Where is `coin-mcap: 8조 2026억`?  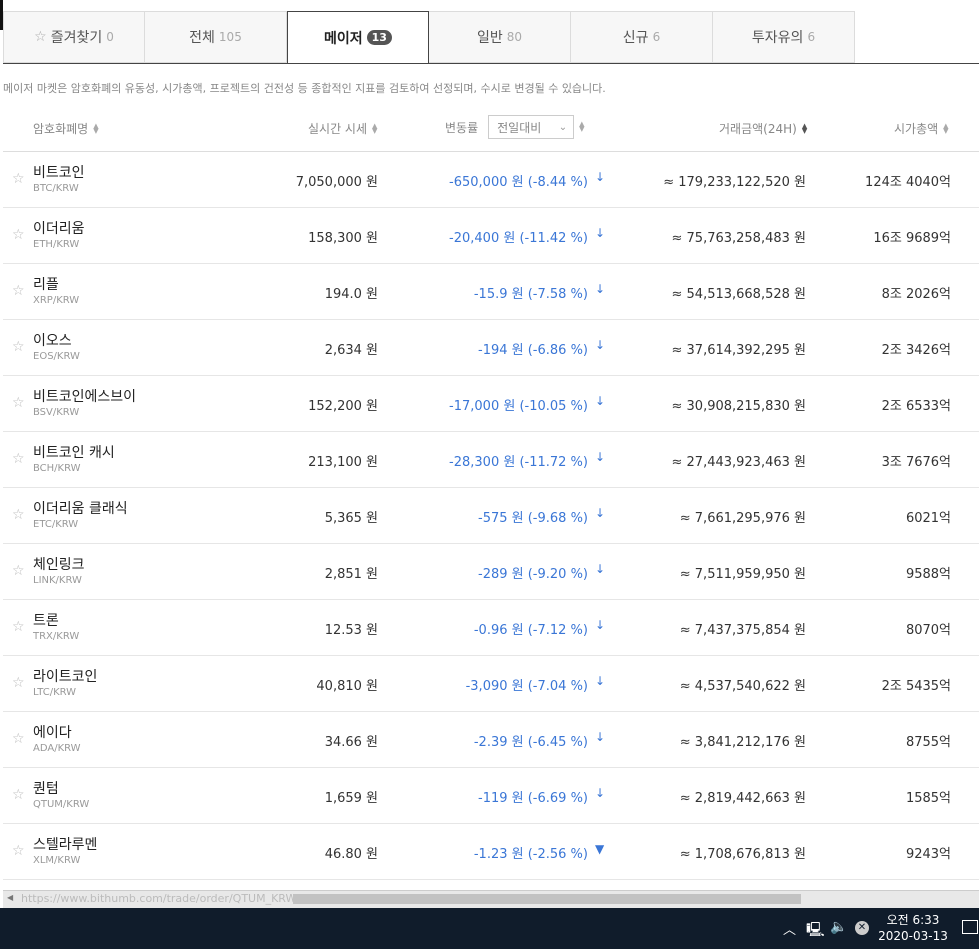
coin-mcap: 8조 2026억 is located at coordinates (916, 294).